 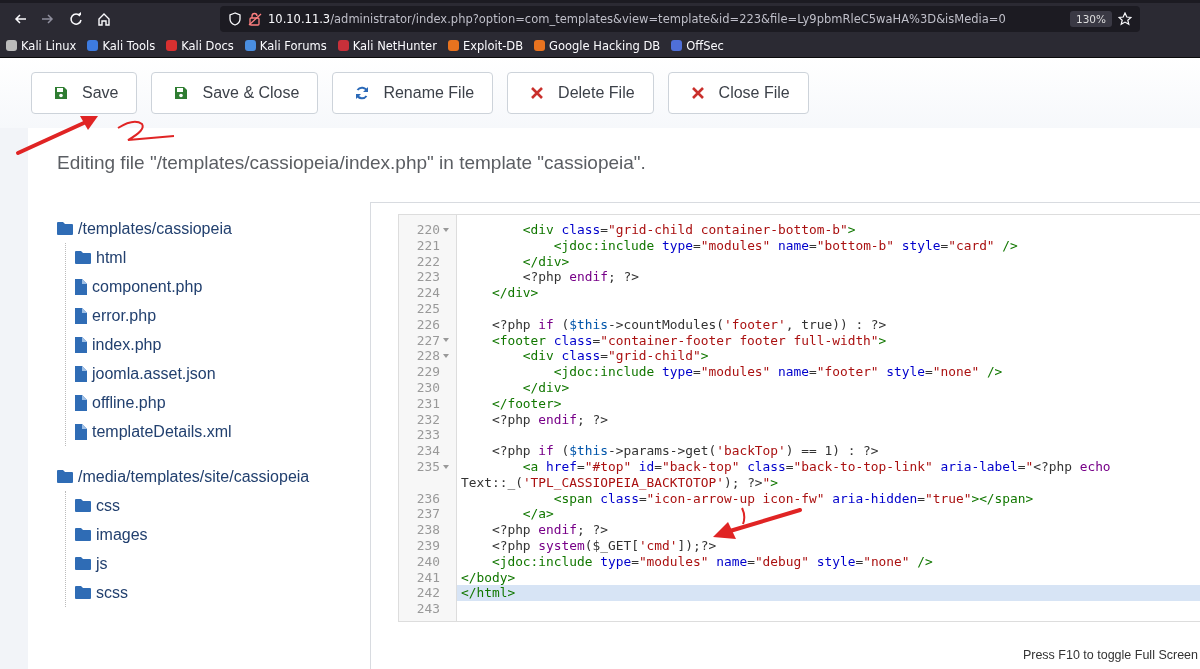 I want to click on code-line: </a>, so click(x=537, y=514).